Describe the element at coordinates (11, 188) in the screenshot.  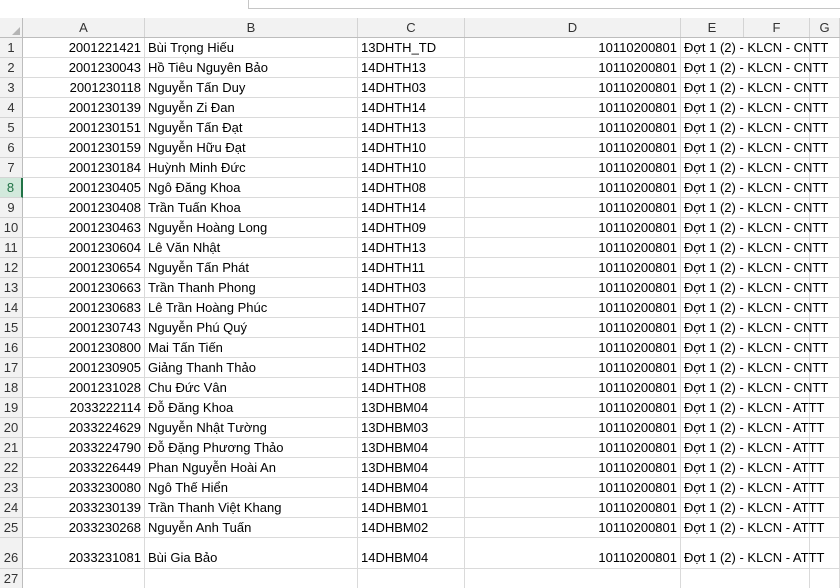
I see `row-header: 8` at that location.